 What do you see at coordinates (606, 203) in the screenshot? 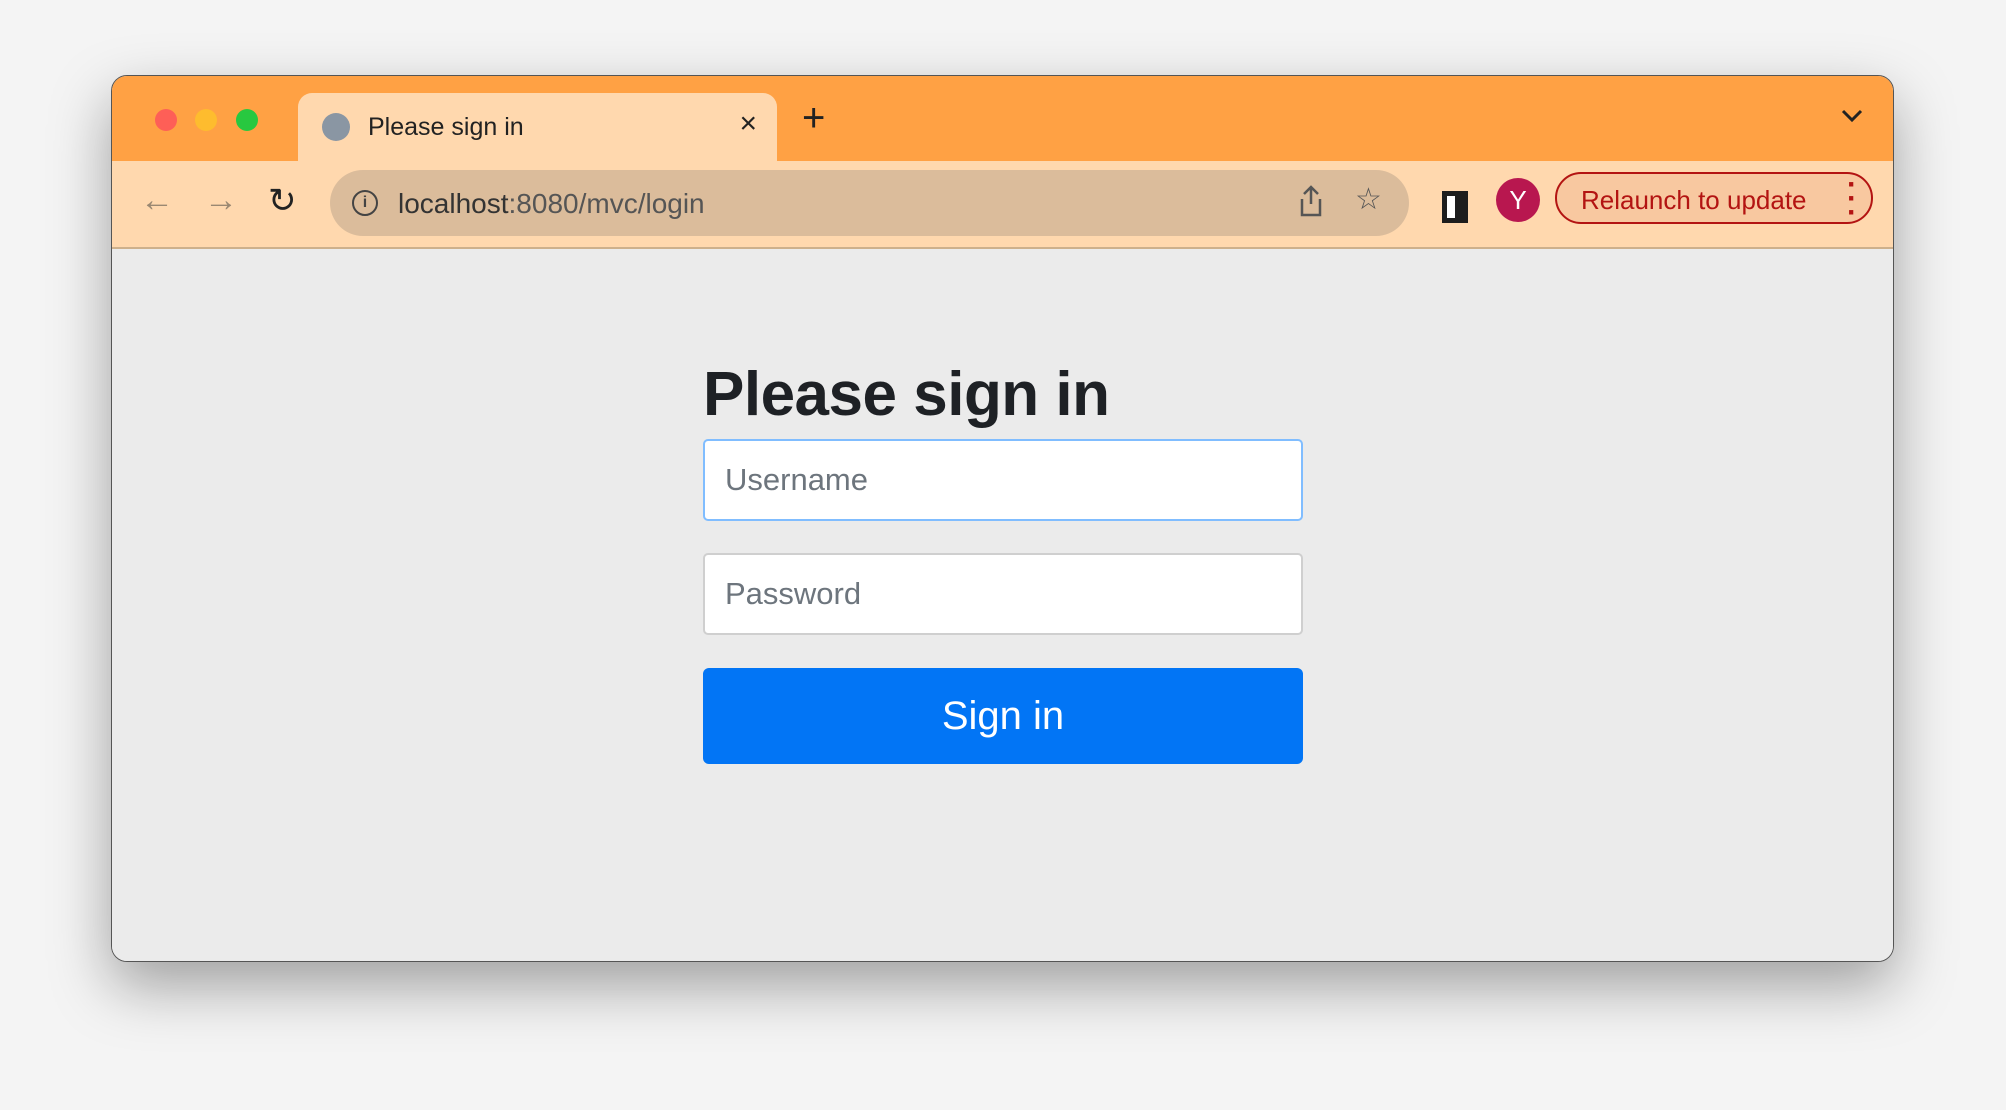
I see `url-path: :8080/mvc/login` at bounding box center [606, 203].